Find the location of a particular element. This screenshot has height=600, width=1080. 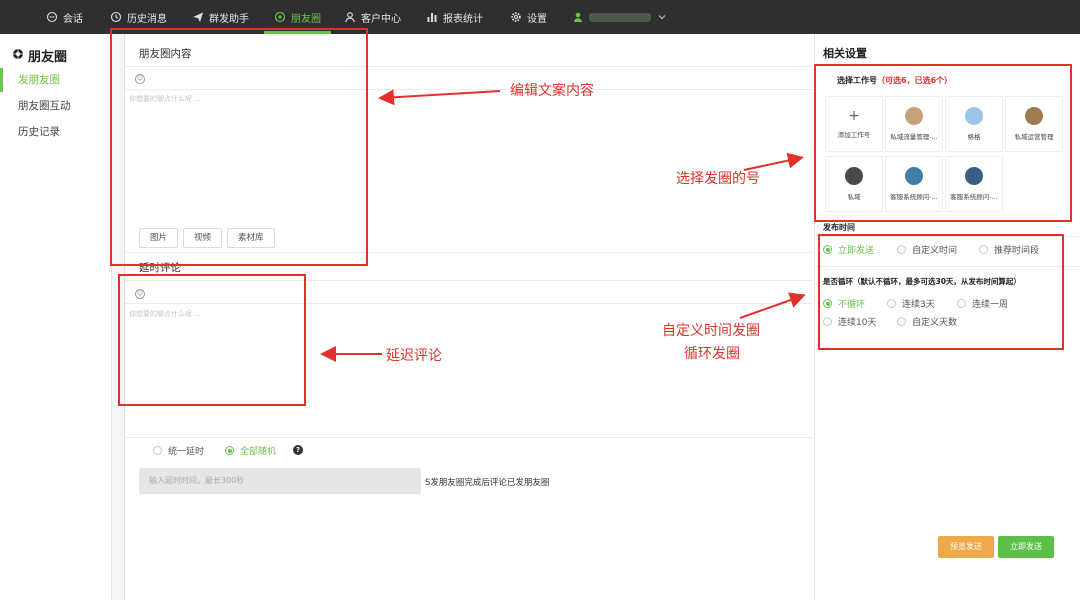

user-name-redacted is located at coordinates (620, 17).